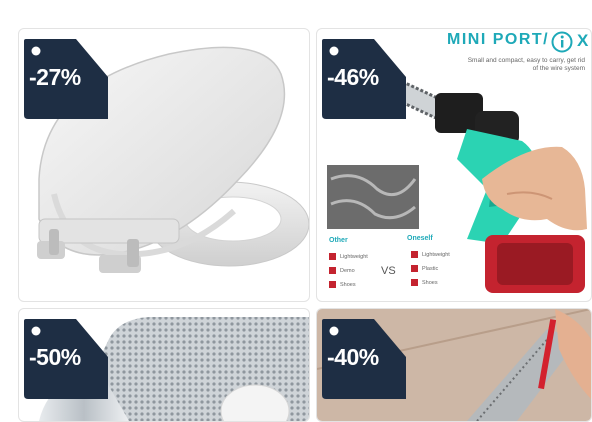 The height and width of the screenshot is (422, 592). Describe the element at coordinates (454, 365) in the screenshot. I see `product-card-ruler-marking: -40%` at that location.